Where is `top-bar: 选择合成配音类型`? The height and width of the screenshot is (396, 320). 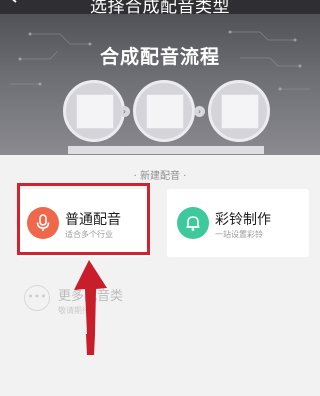
top-bar: 选择合成配音类型 is located at coordinates (160, 7).